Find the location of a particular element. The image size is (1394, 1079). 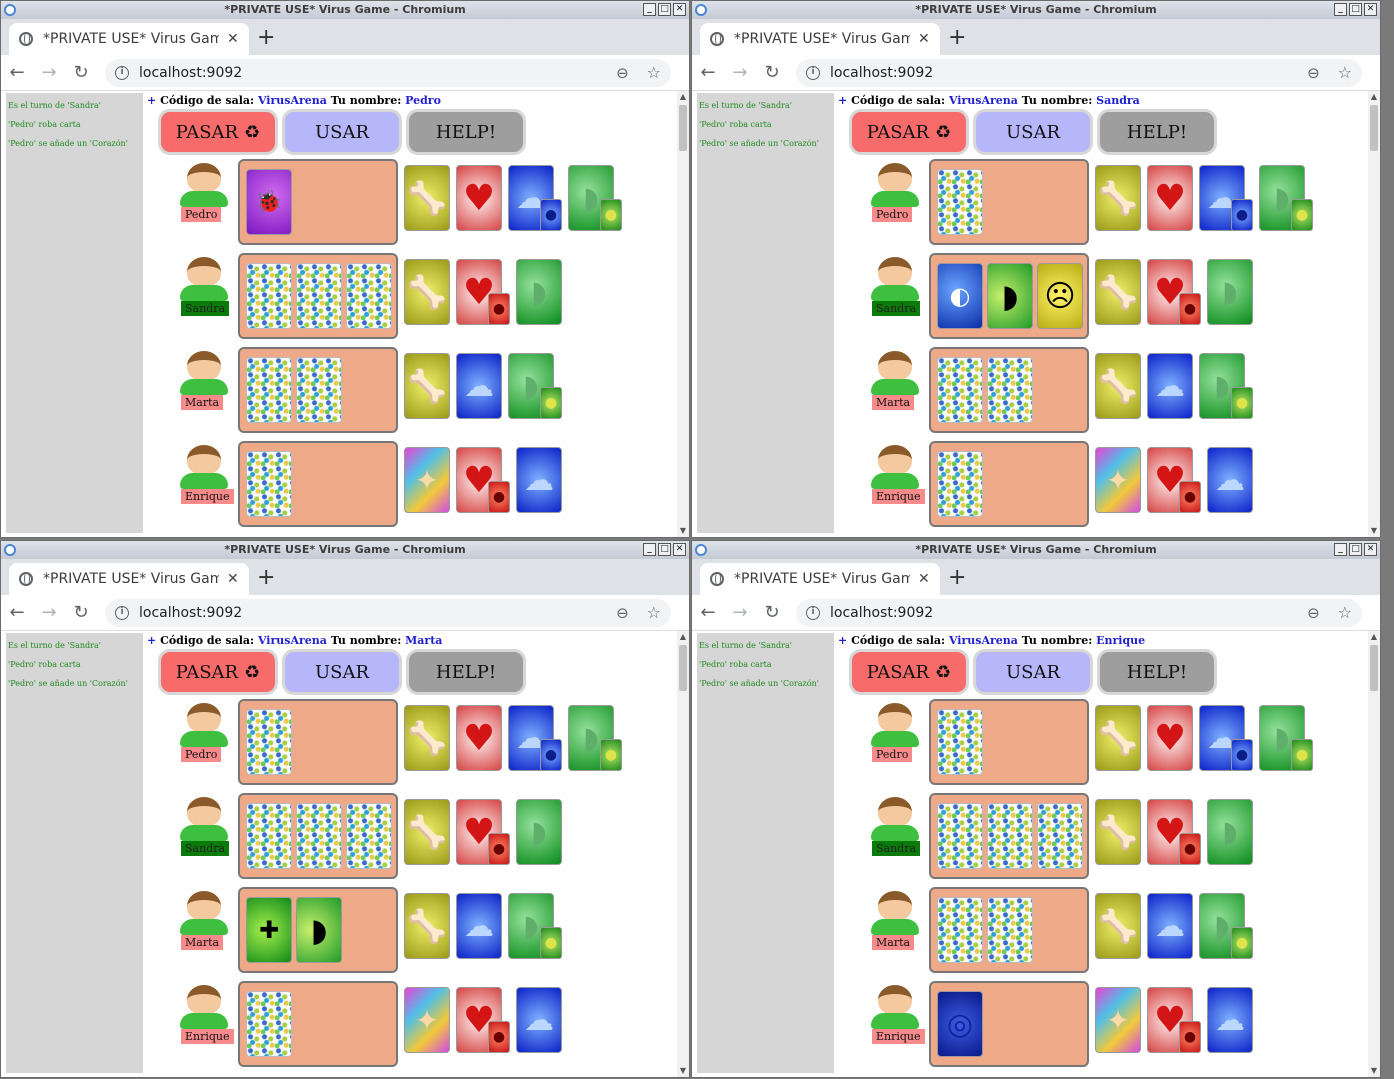

pill-card: ◐ is located at coordinates (960, 296).